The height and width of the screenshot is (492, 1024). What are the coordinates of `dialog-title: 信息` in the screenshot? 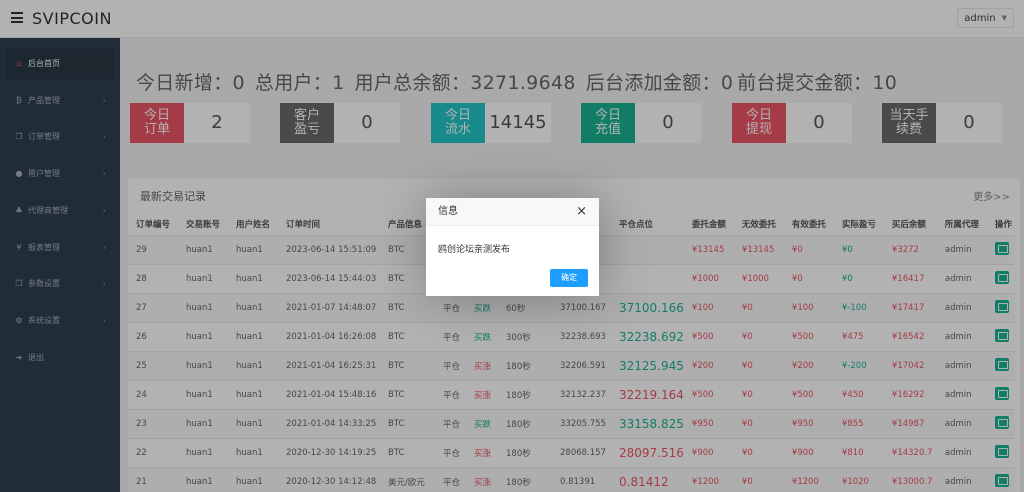 It's located at (448, 211).